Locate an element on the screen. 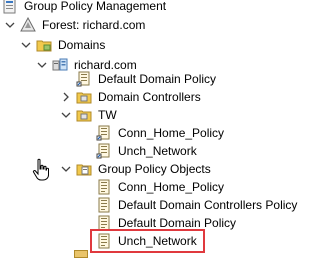  tree-item-domain-controllers: Domain Controllers is located at coordinates (130, 97).